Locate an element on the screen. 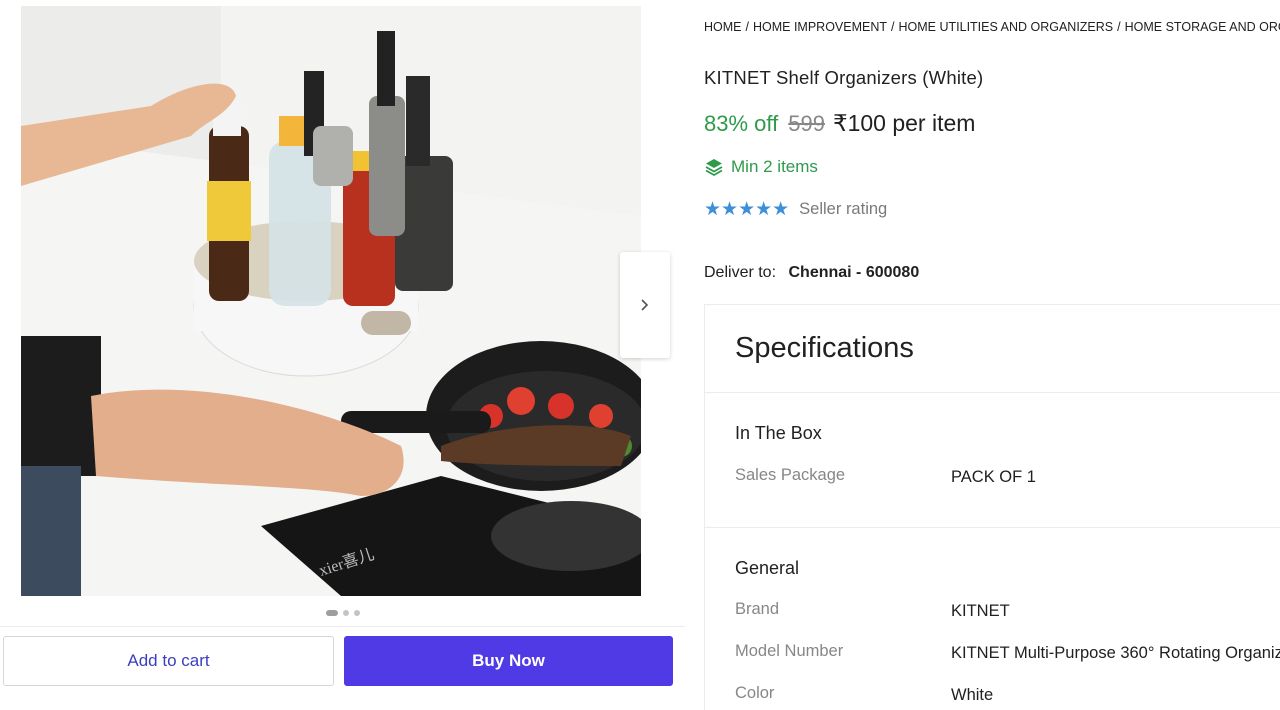  seller-rating-label: Seller rating is located at coordinates (843, 209).